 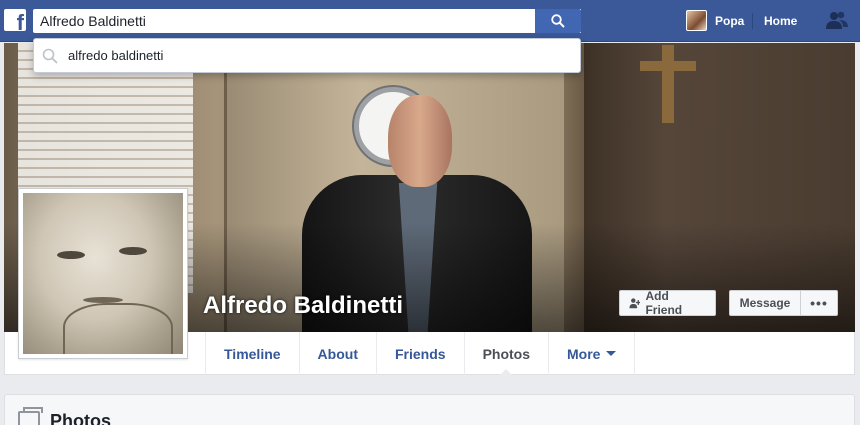 I want to click on section-title: Photos, so click(x=80, y=418).